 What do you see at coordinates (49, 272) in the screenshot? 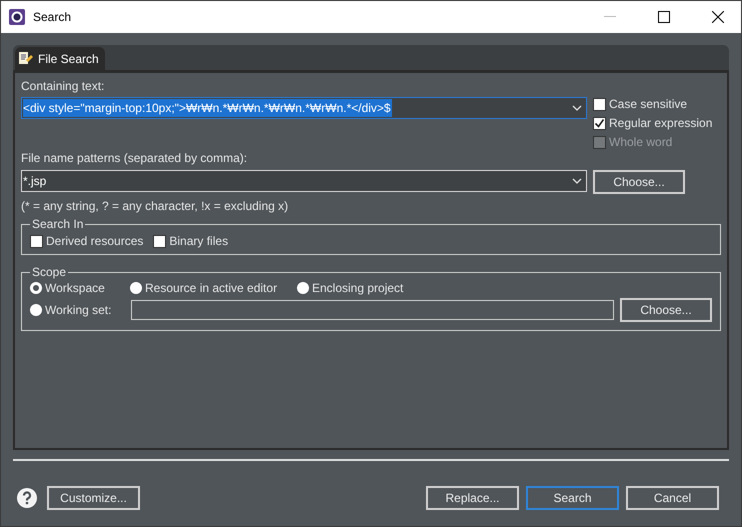
I see `group-title: Scope` at bounding box center [49, 272].